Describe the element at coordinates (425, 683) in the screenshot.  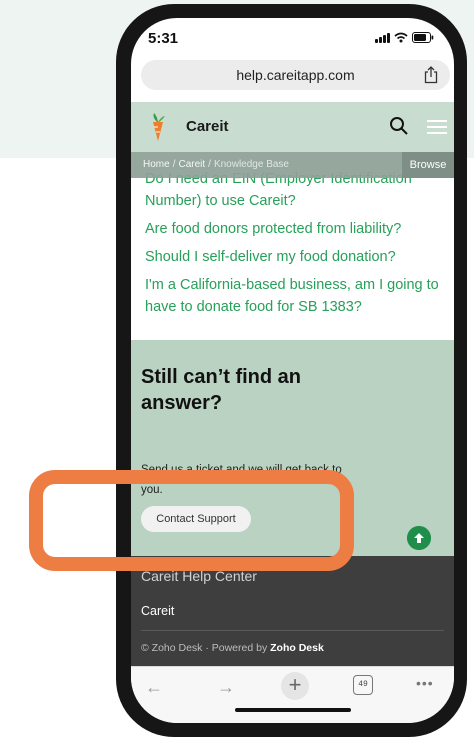
I see `more-options-icon: •••` at that location.